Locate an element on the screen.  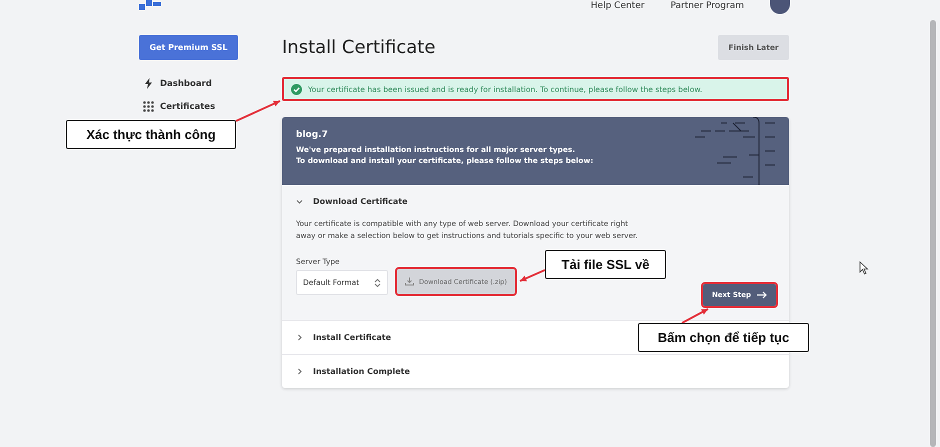
callout-label: Xác thực thành công is located at coordinates (151, 134).